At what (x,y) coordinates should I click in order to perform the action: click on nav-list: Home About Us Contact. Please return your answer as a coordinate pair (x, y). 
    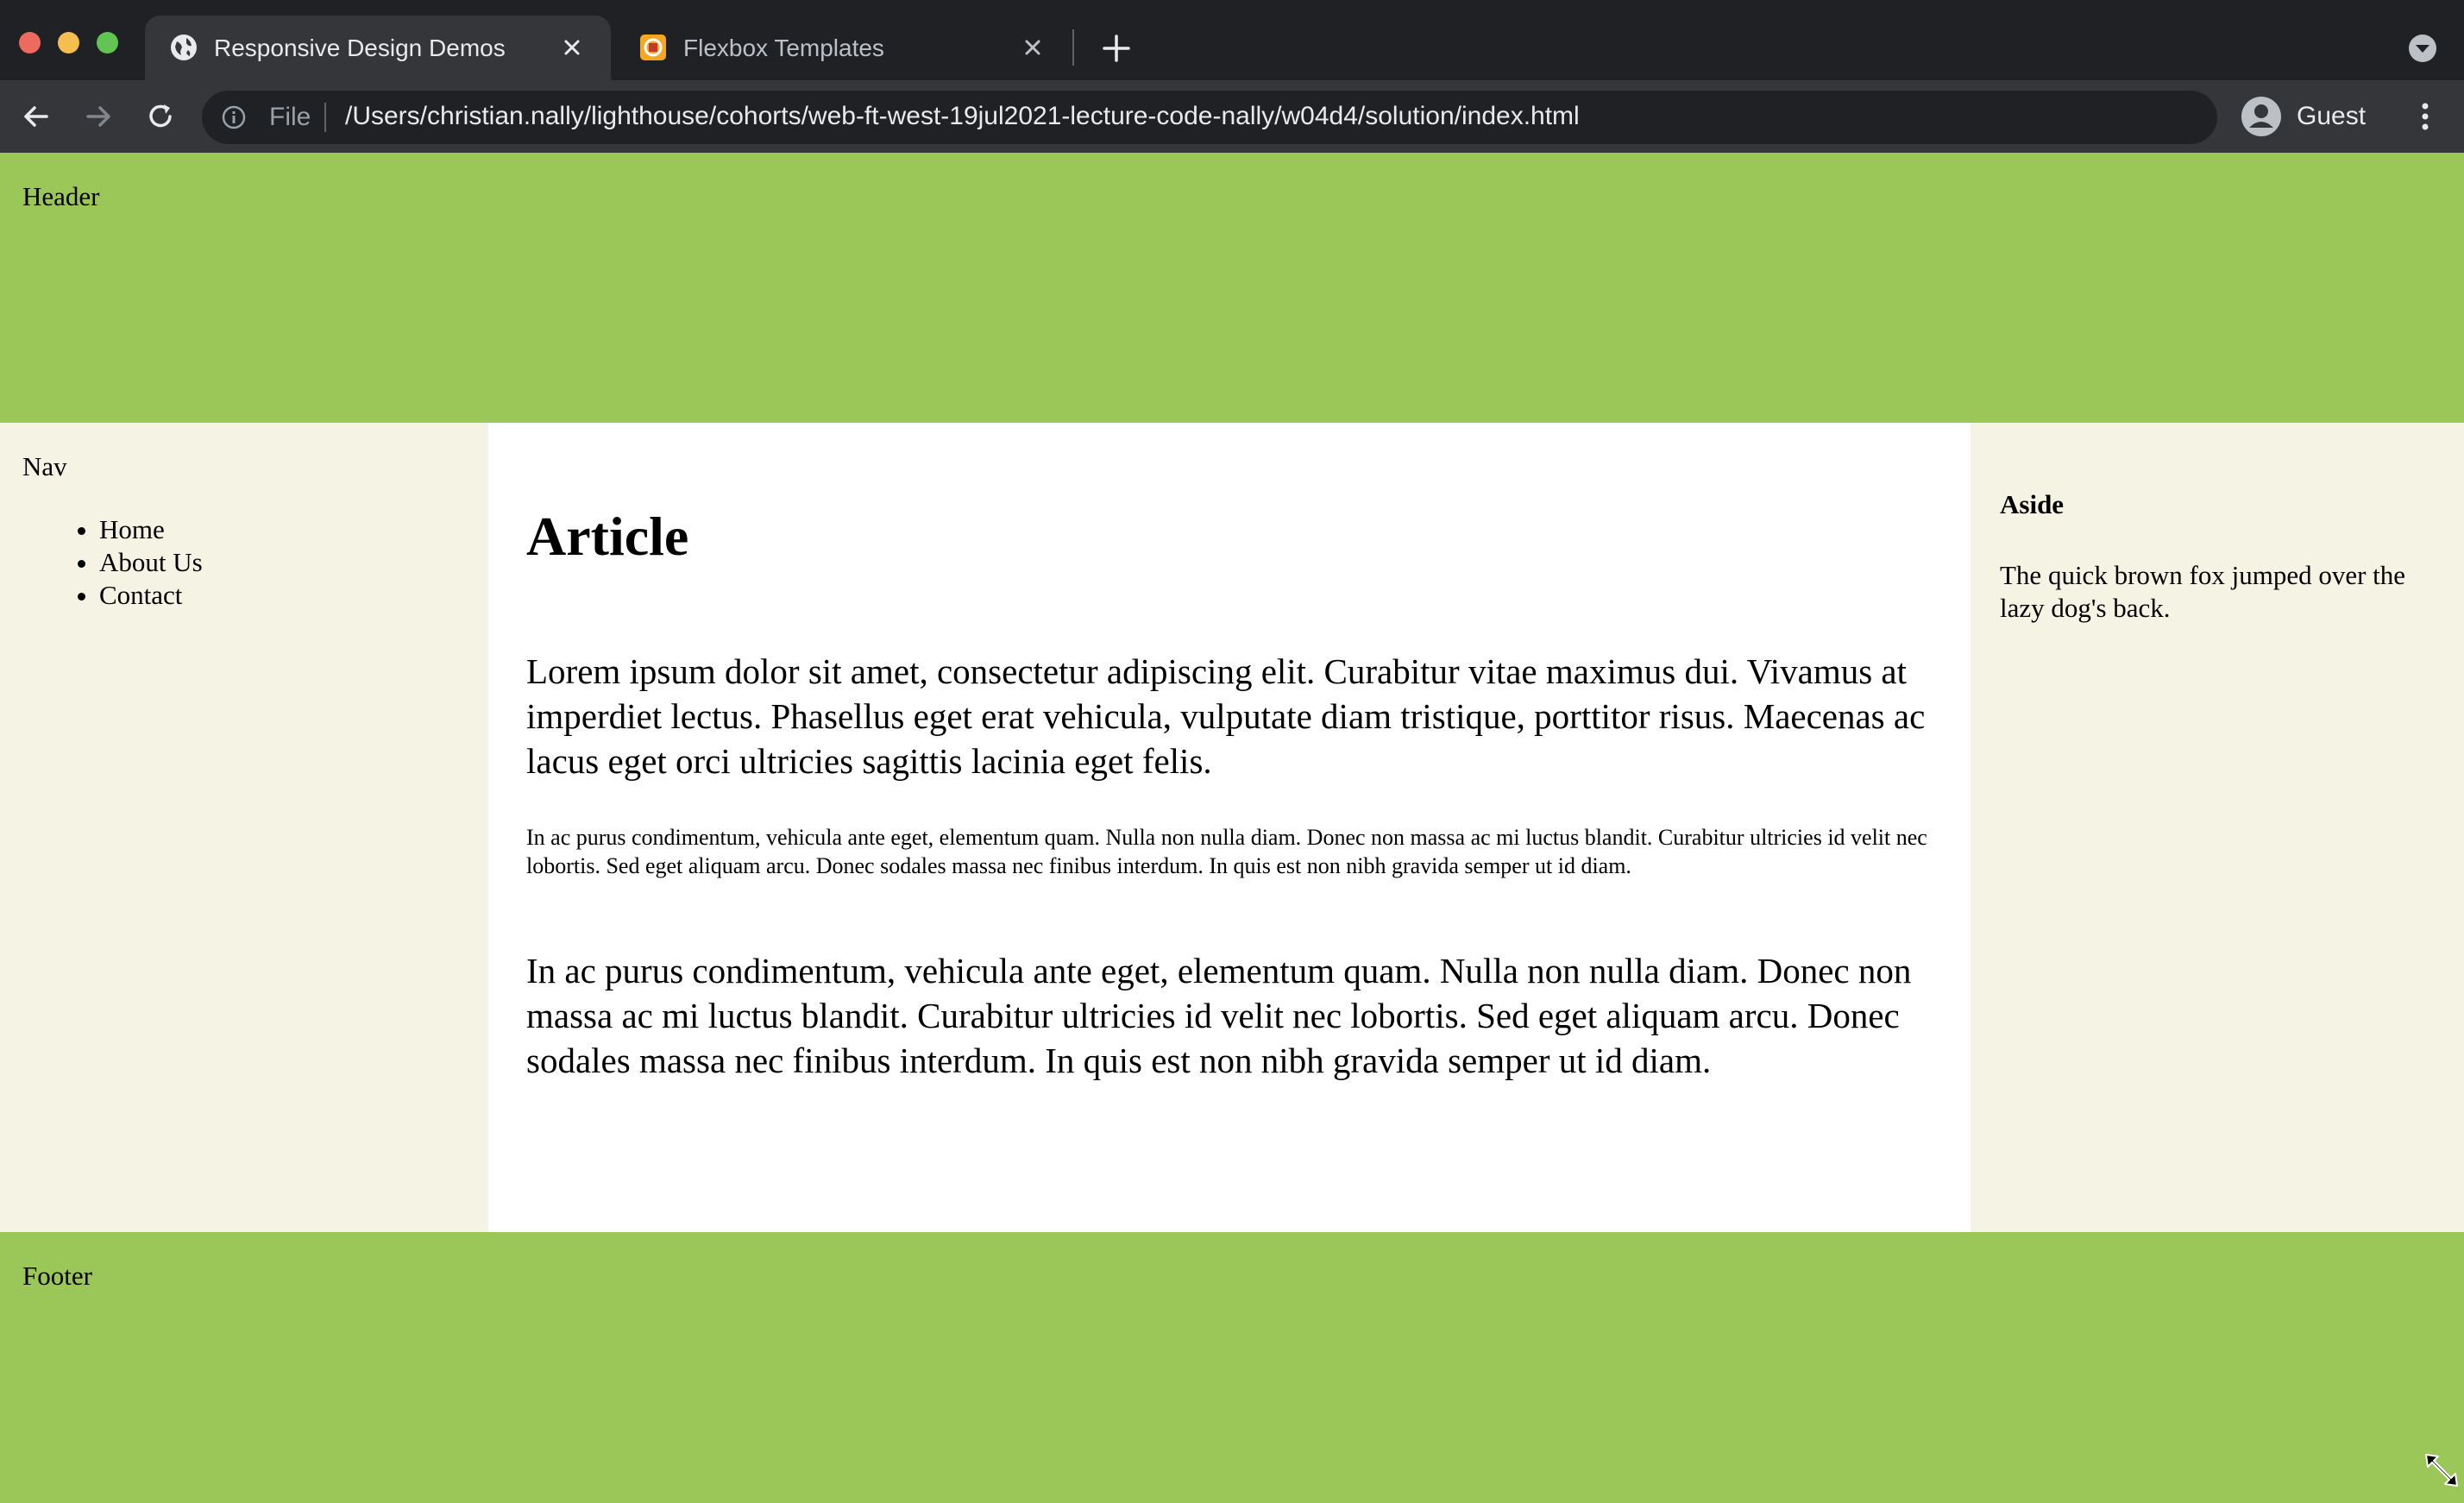
    Looking at the image, I should click on (113, 562).